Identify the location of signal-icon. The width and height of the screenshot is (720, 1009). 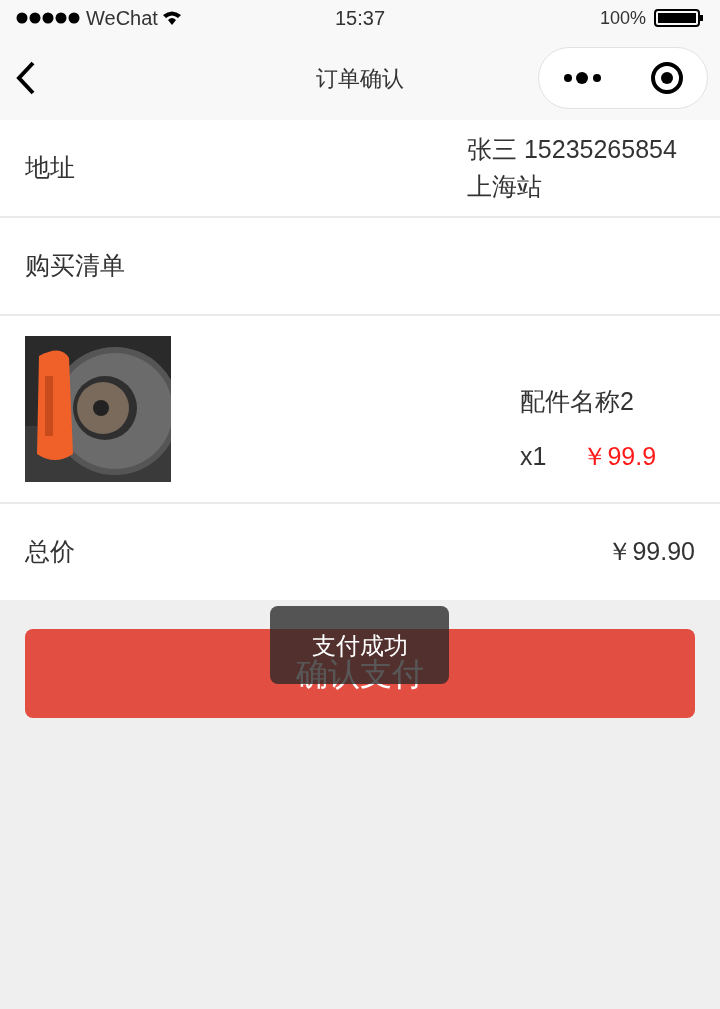
(49, 18).